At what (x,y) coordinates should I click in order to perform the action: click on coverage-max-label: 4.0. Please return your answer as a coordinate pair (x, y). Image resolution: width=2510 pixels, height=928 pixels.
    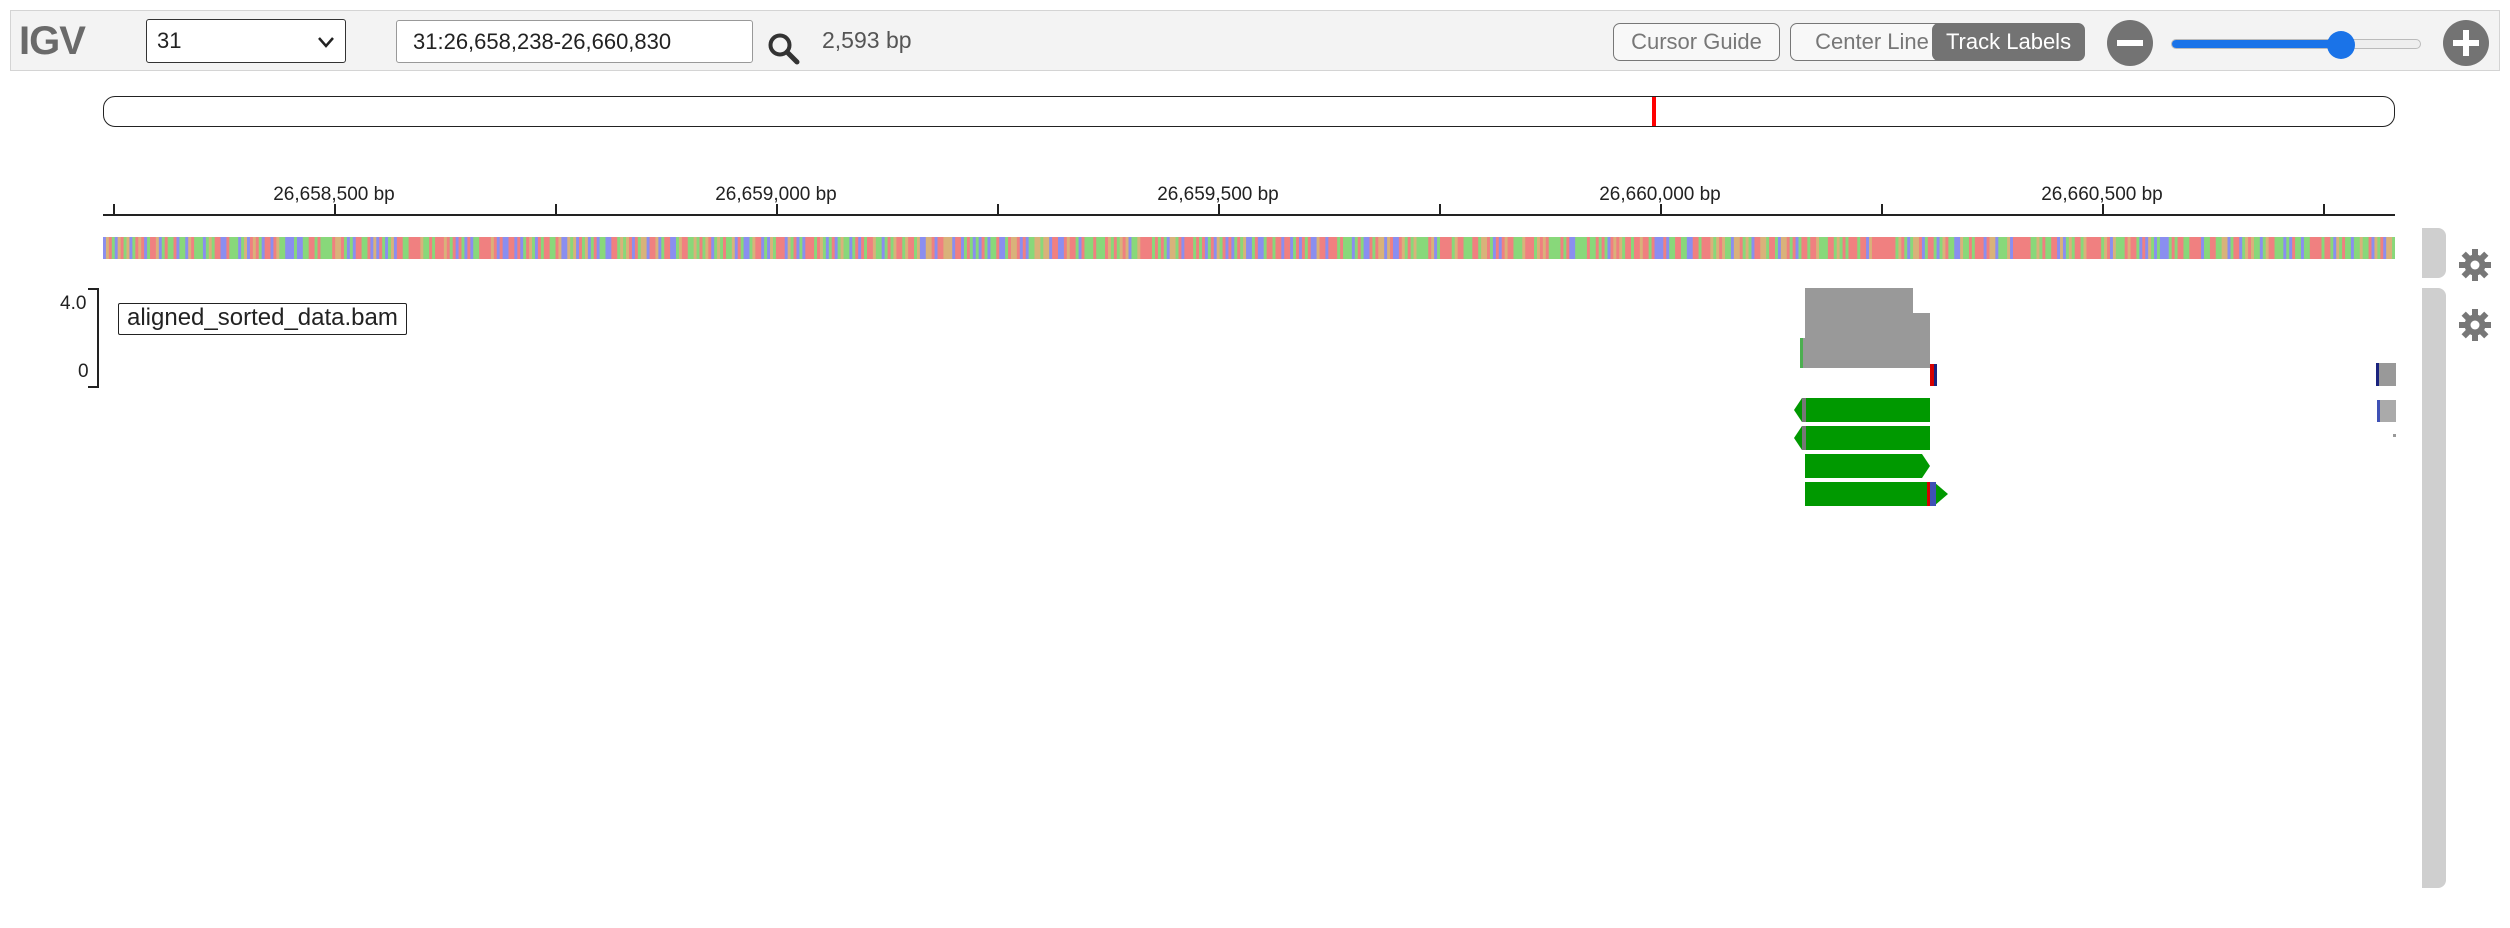
    Looking at the image, I should click on (73, 303).